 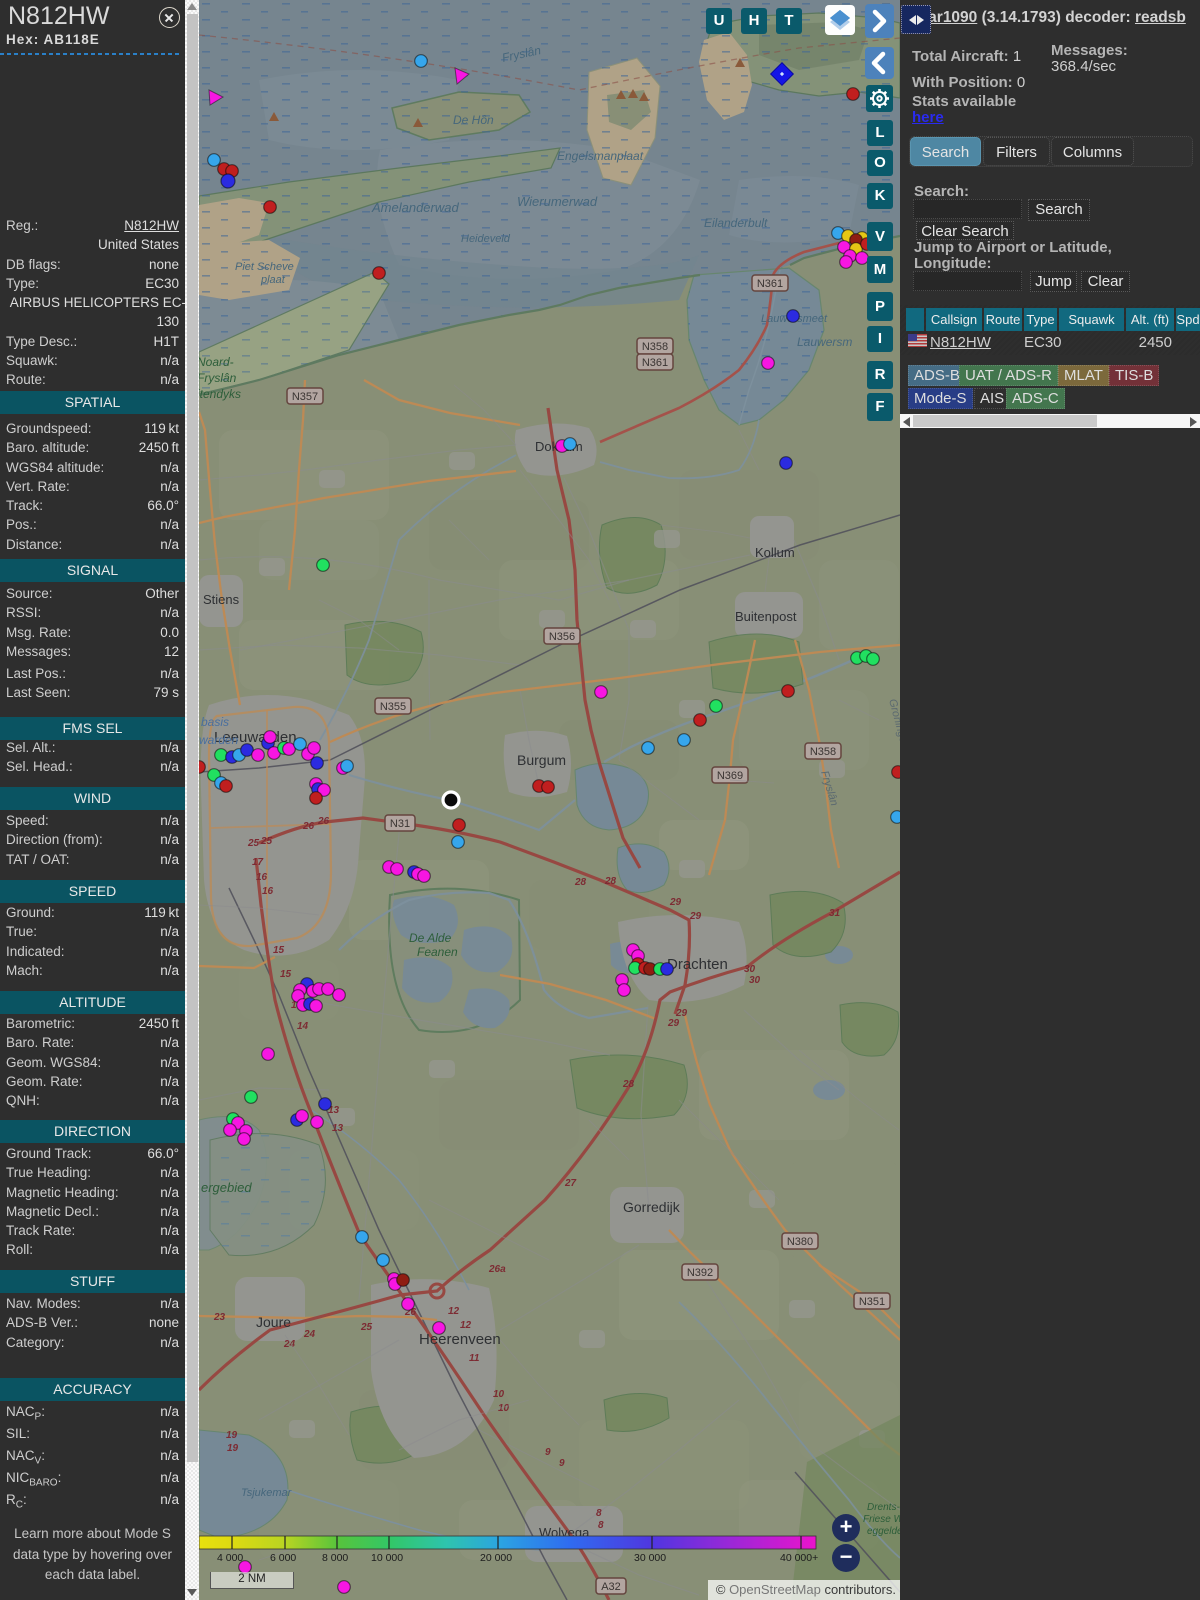 I want to click on svg-text: Kollum, so click(x=775, y=552).